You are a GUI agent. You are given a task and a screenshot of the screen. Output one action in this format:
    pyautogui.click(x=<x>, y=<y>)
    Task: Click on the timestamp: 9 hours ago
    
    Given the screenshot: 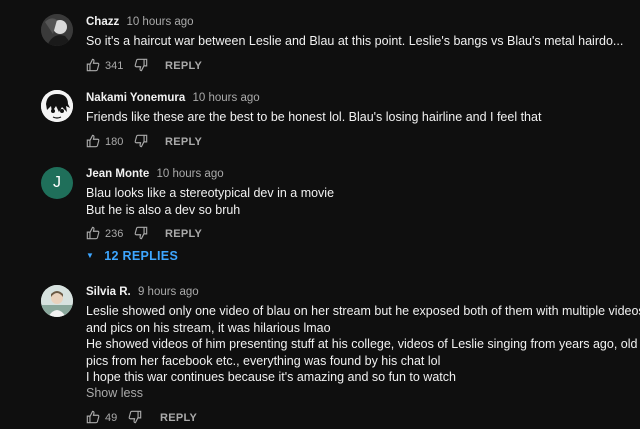 What is the action you would take?
    pyautogui.click(x=168, y=292)
    